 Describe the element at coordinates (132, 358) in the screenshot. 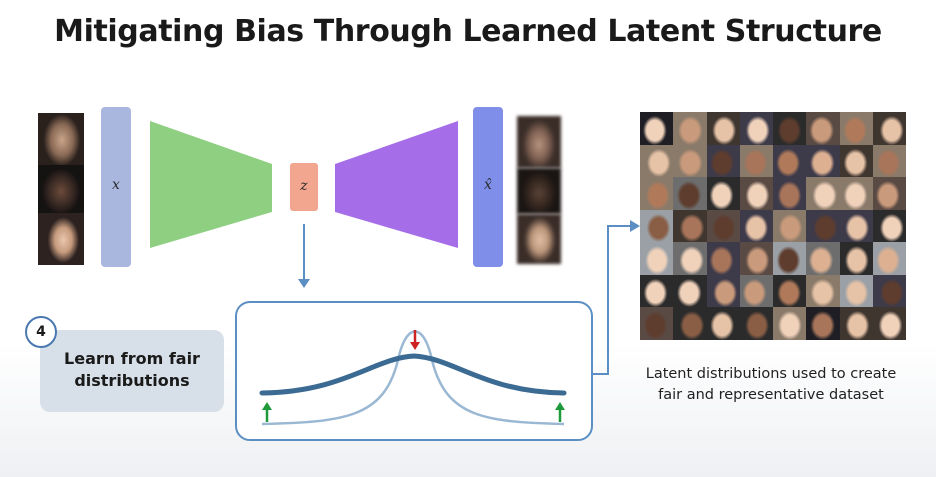

I see `step-label-line1: Learn from fair` at that location.